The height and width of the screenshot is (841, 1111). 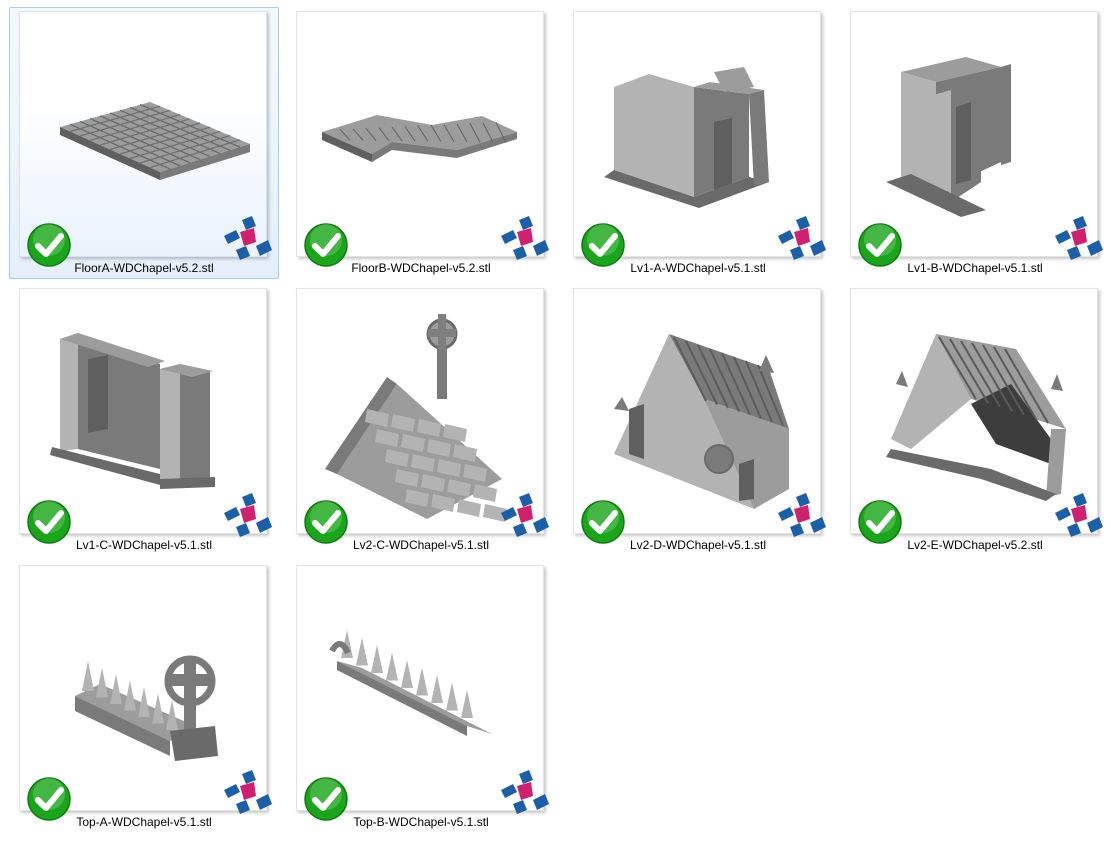 What do you see at coordinates (144, 545) in the screenshot?
I see `file-name: Lv1-C-WDChapel-v5.1.stl` at bounding box center [144, 545].